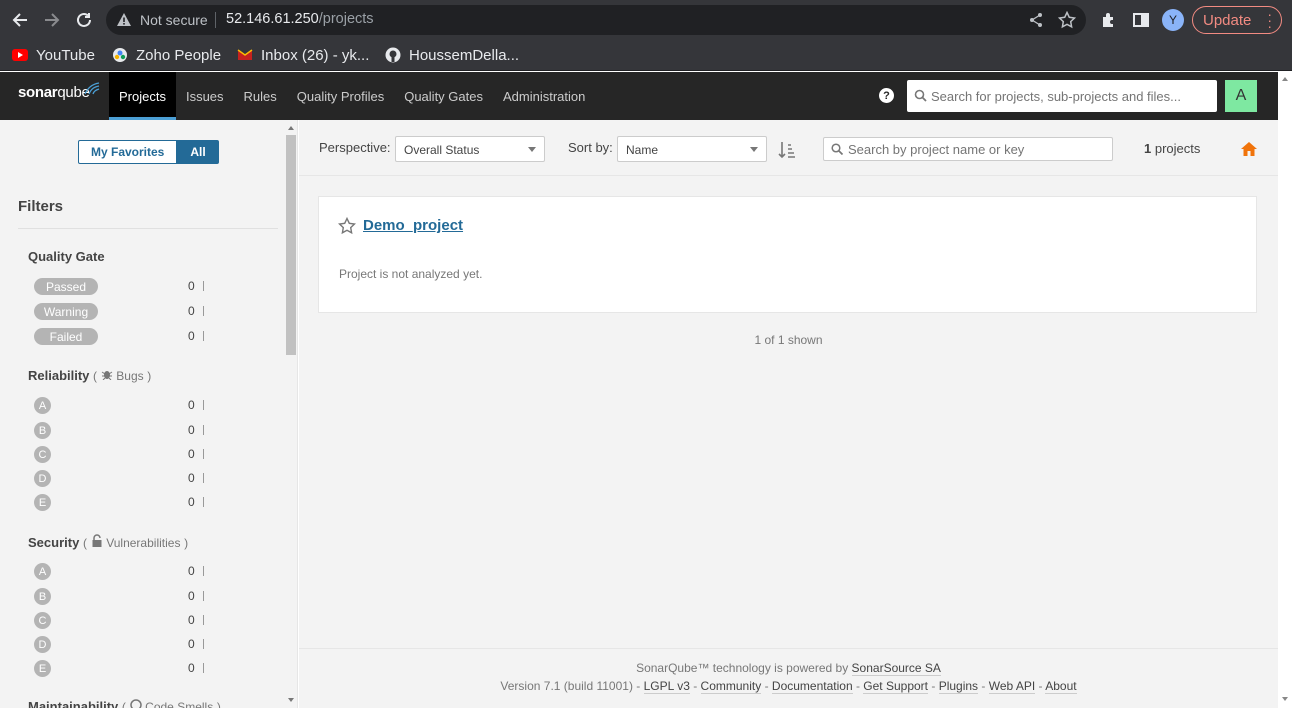 This screenshot has width=1292, height=708. Describe the element at coordinates (118, 337) in the screenshot. I see `filter-row-failed: Failed 0` at that location.